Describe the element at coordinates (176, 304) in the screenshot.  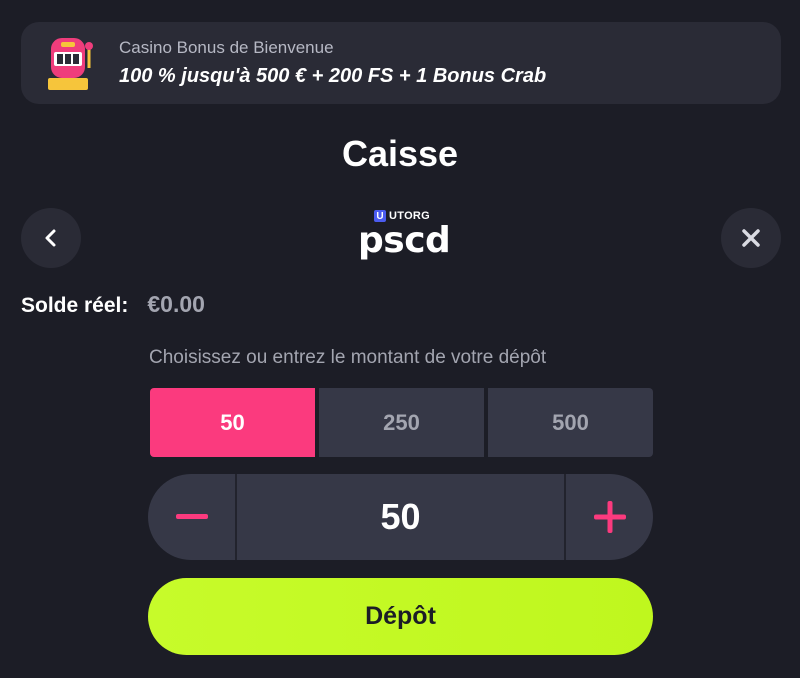
I see `balance-value: €0.00` at that location.